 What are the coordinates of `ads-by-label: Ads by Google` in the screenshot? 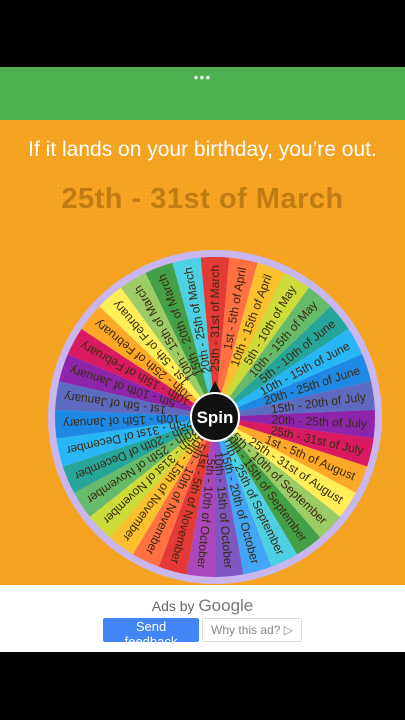 It's located at (202, 606).